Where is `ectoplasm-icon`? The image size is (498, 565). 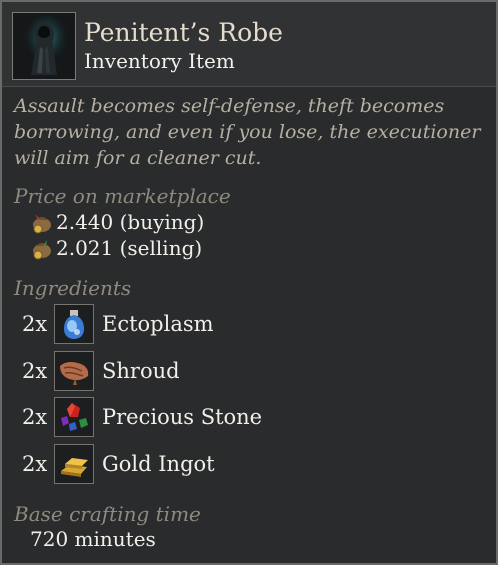 ectoplasm-icon is located at coordinates (74, 324).